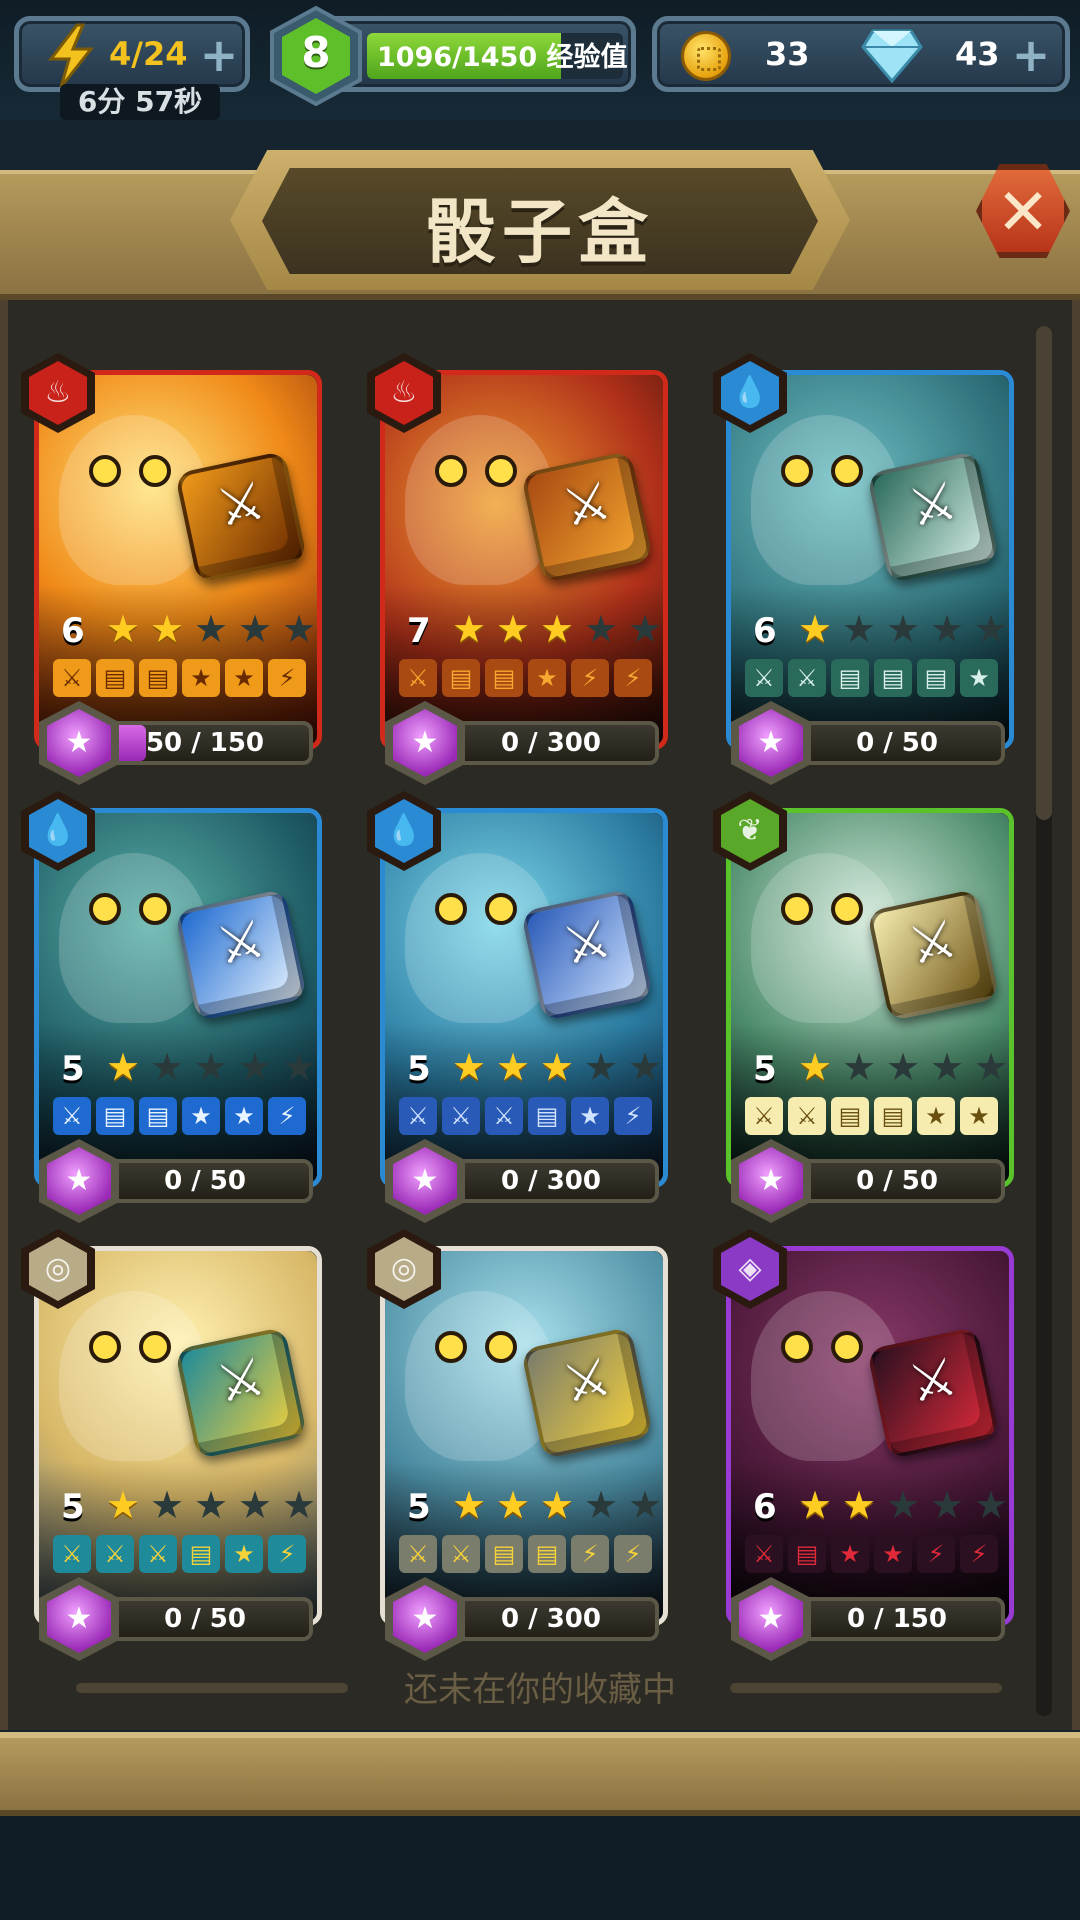 This screenshot has width=1080, height=1920. What do you see at coordinates (525, 1554) in the screenshot?
I see `dice-faces: ⚔ ⚔ ▤ ▤ ⚡ ⚡` at bounding box center [525, 1554].